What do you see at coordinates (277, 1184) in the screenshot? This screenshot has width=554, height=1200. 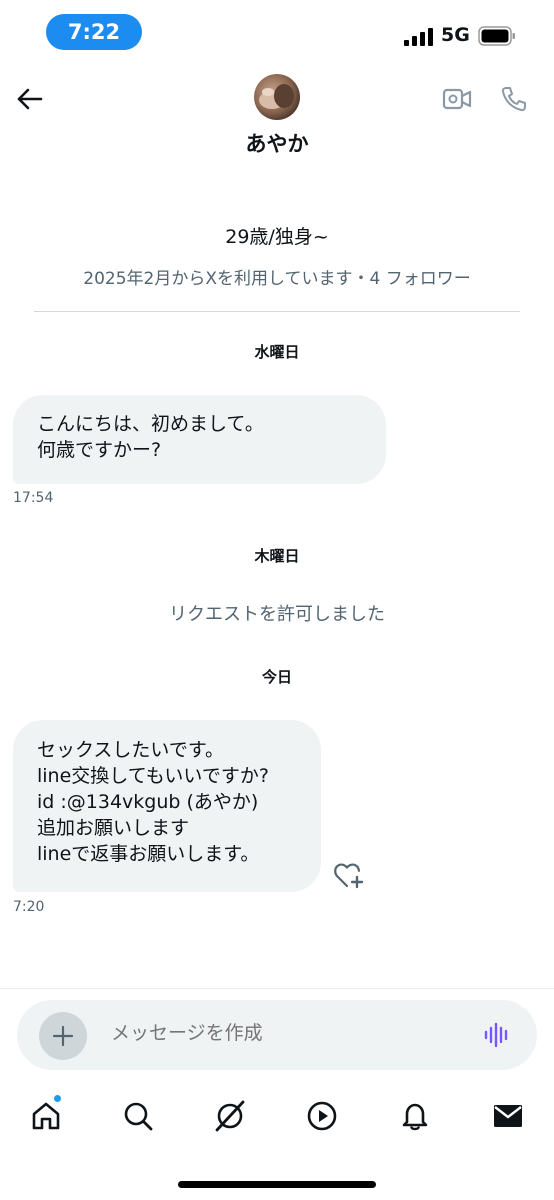 I see `home-indicator` at bounding box center [277, 1184].